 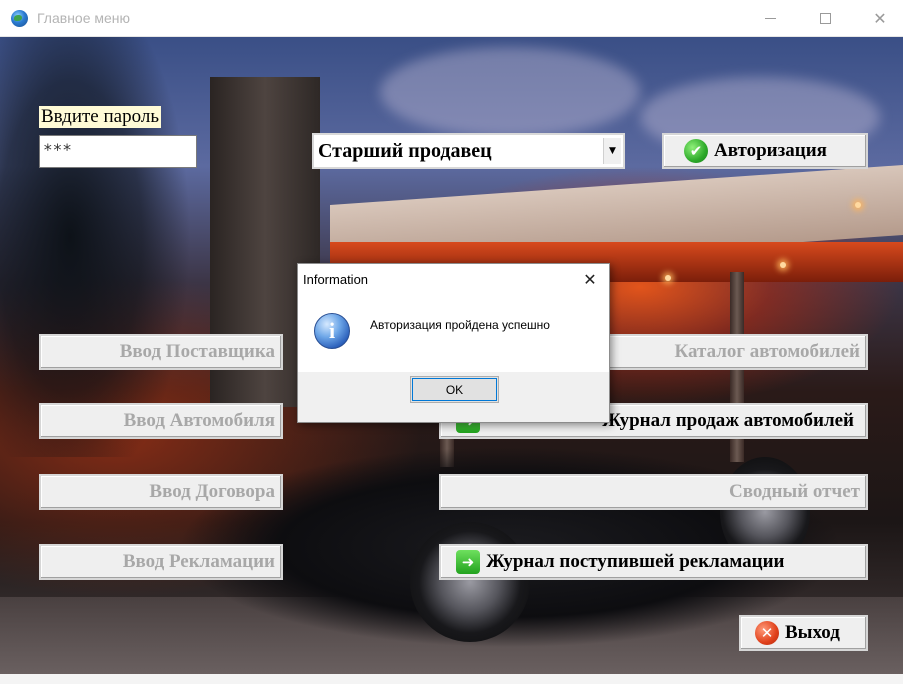 I want to click on dialog-title: Information, so click(x=336, y=279).